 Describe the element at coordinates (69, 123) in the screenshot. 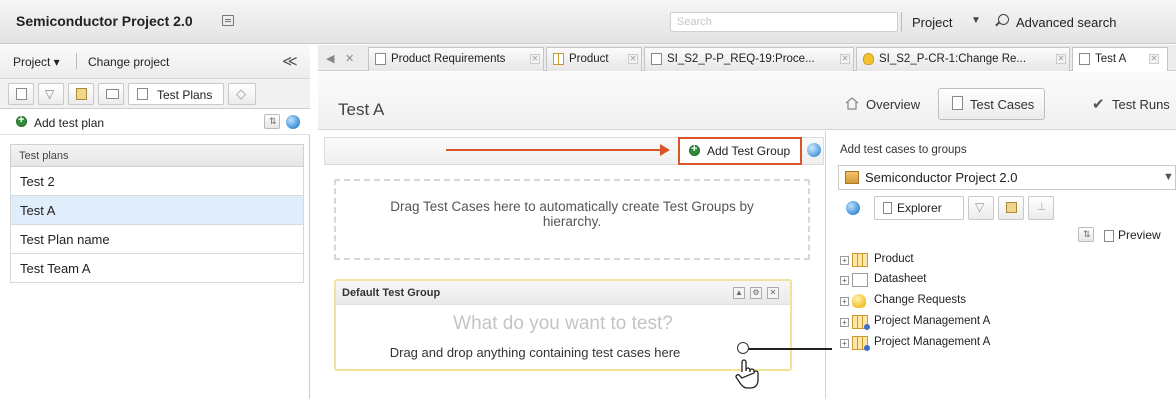

I see `add-test-plan-button: Add test plan` at that location.